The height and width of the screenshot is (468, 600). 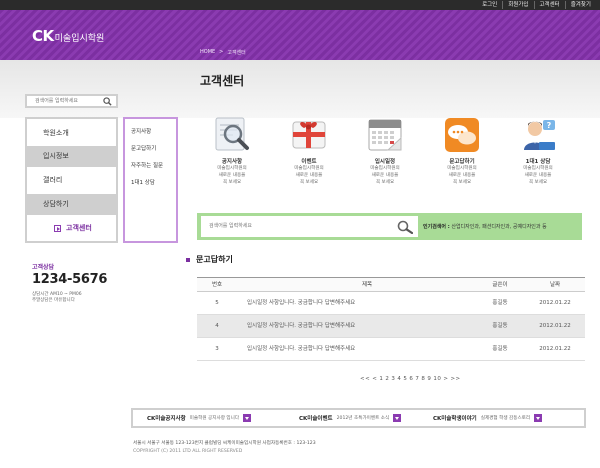 I want to click on quick-event: CK미술이벤트 2012년 초특가이벤트 소식, so click(x=350, y=418).